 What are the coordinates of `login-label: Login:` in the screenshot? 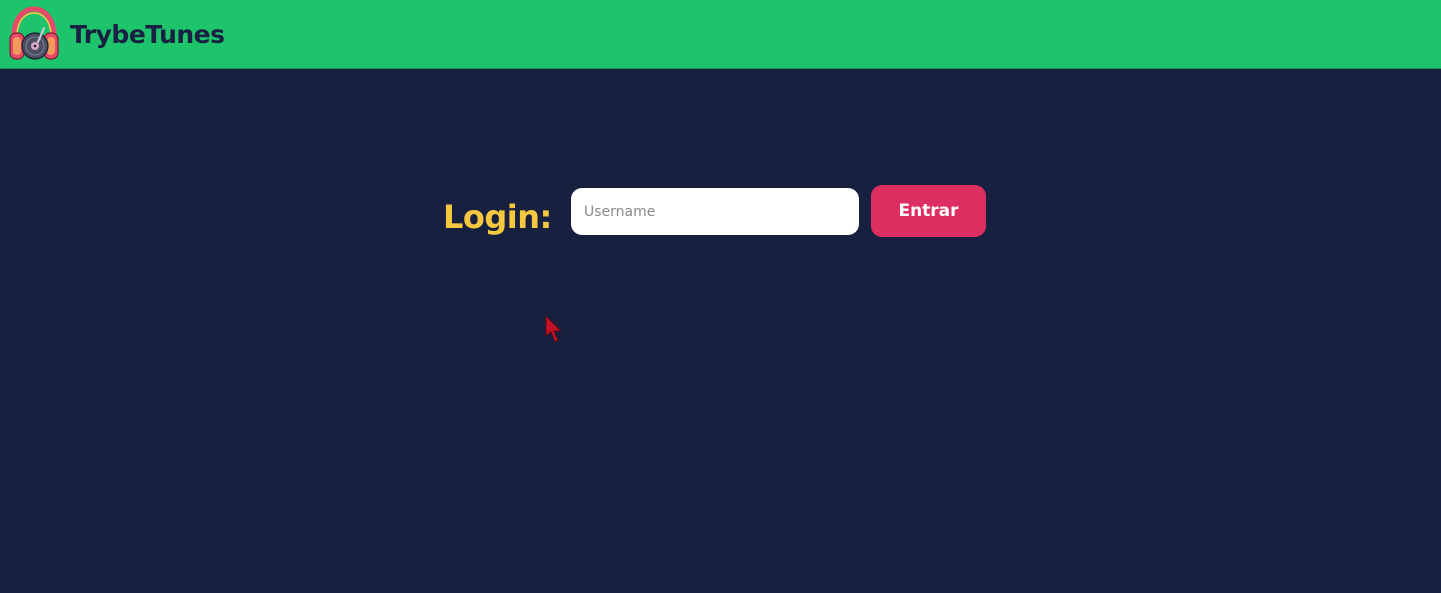 It's located at (497, 217).